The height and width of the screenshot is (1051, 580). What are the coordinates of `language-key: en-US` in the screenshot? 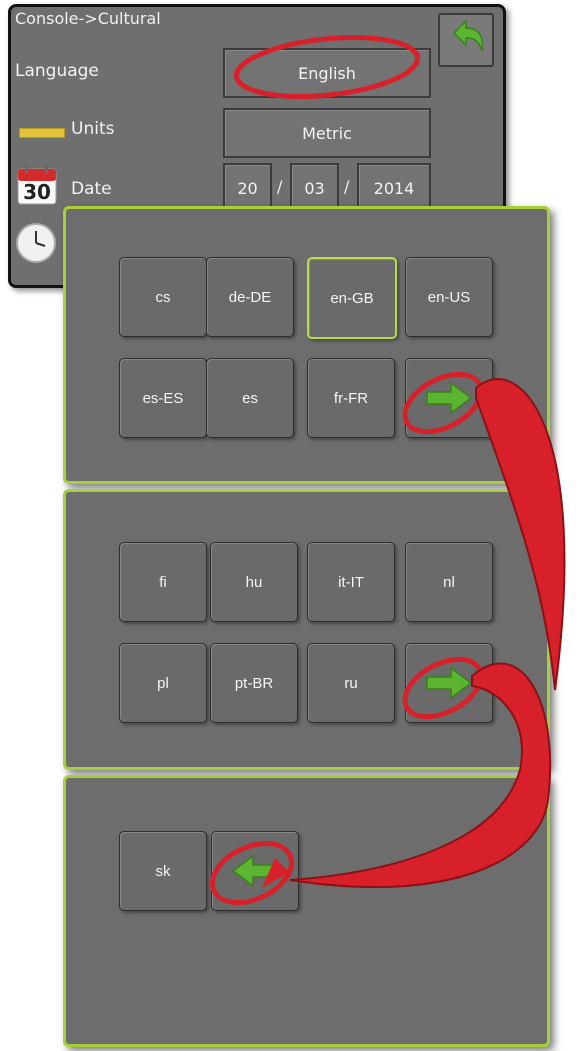 It's located at (449, 297).